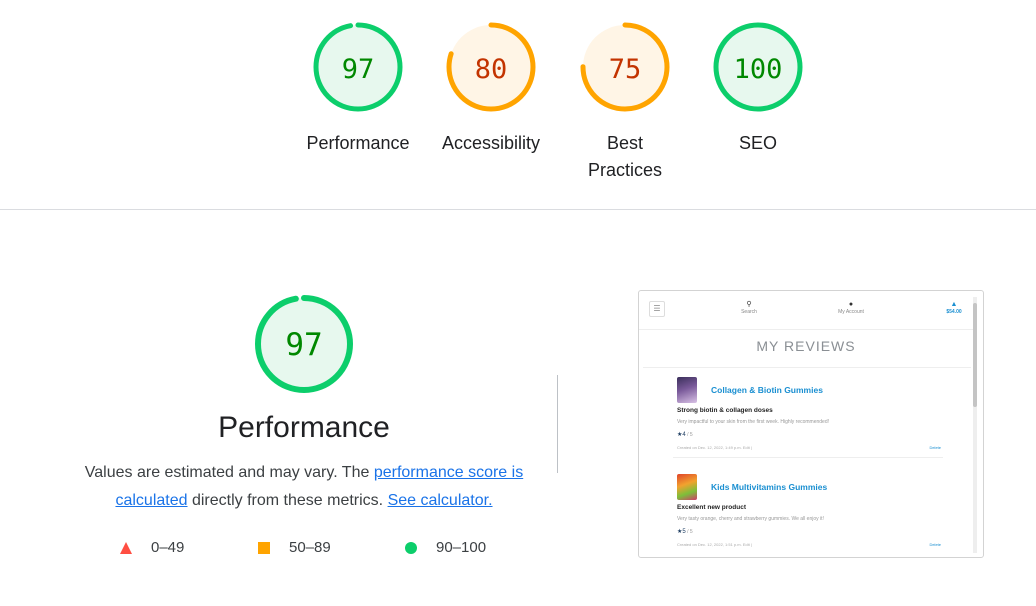  What do you see at coordinates (769, 487) in the screenshot?
I see `review-product-name: Kids Multivitamins Gummies` at bounding box center [769, 487].